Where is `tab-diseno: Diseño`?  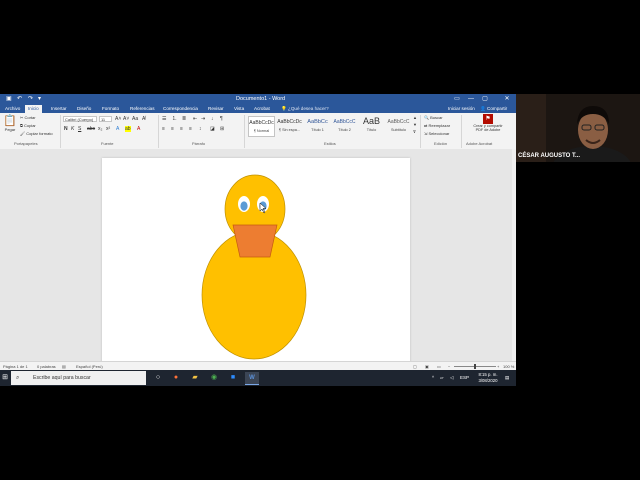 tab-diseno: Diseño is located at coordinates (84, 109).